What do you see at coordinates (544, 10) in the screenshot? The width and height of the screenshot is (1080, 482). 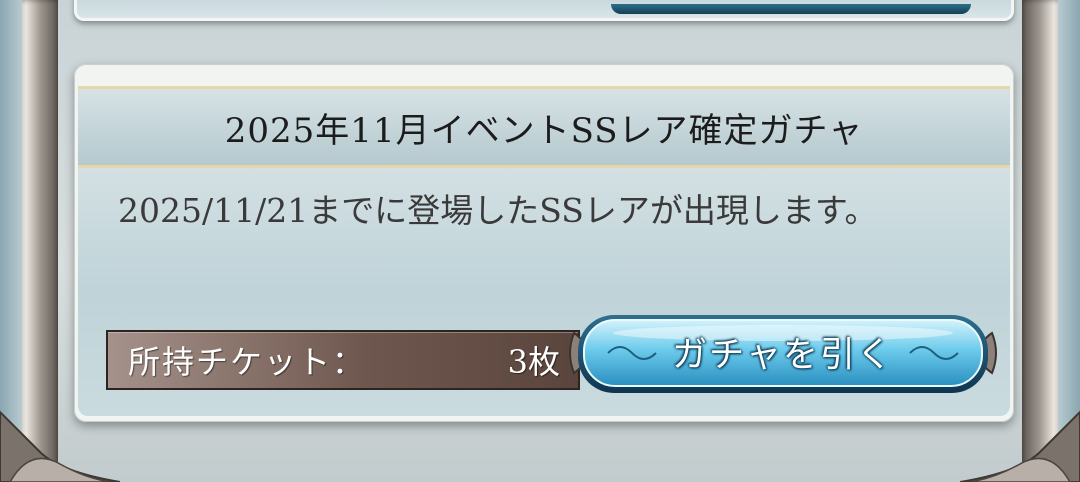 I see `previous-gacha-card` at bounding box center [544, 10].